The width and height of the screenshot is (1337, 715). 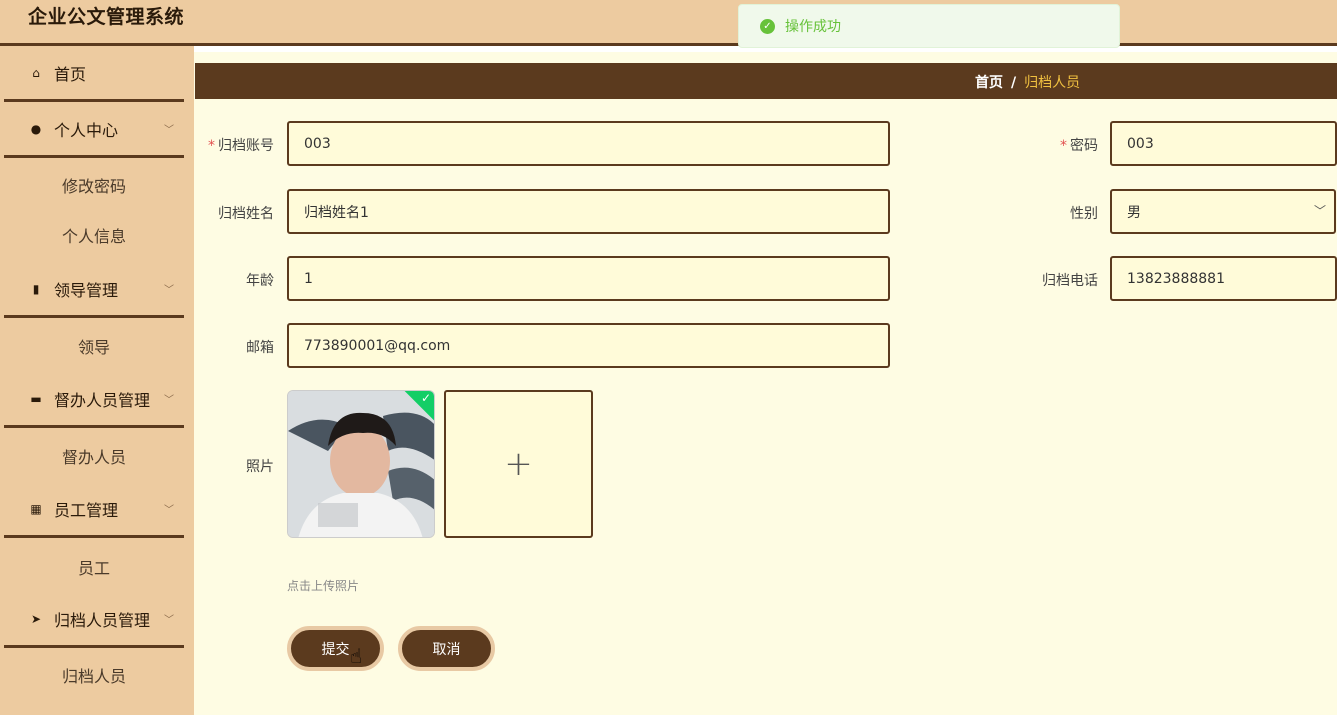 I want to click on sidebar-subitem-employee: 员工, so click(x=94, y=567).